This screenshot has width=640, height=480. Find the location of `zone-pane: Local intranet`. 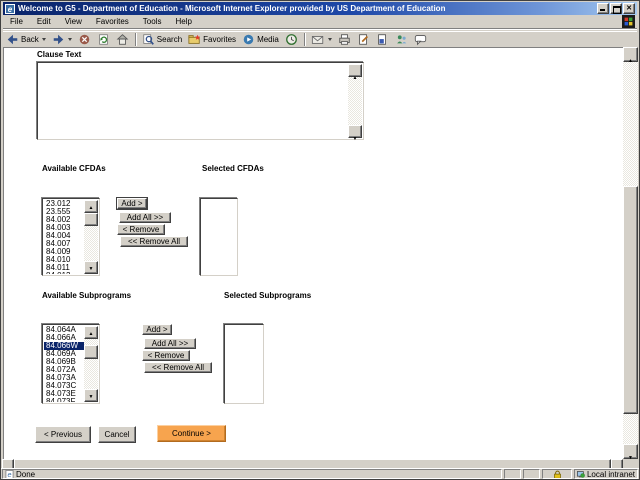

zone-pane: Local intranet is located at coordinates (606, 474).